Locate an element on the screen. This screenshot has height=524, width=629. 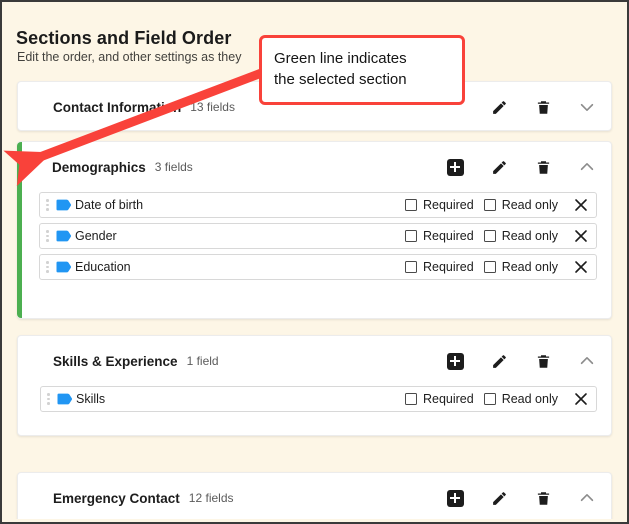
section-field-count: 12 fields is located at coordinates (211, 498).